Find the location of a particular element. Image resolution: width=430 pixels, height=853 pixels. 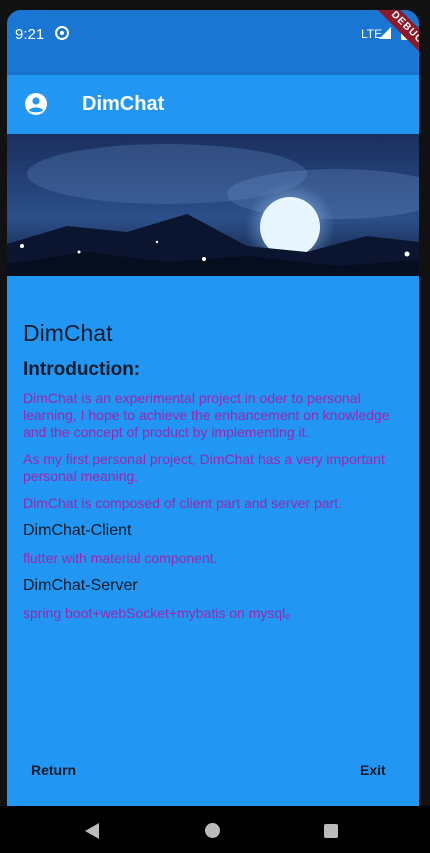

app-title: DimChat is located at coordinates (123, 104).